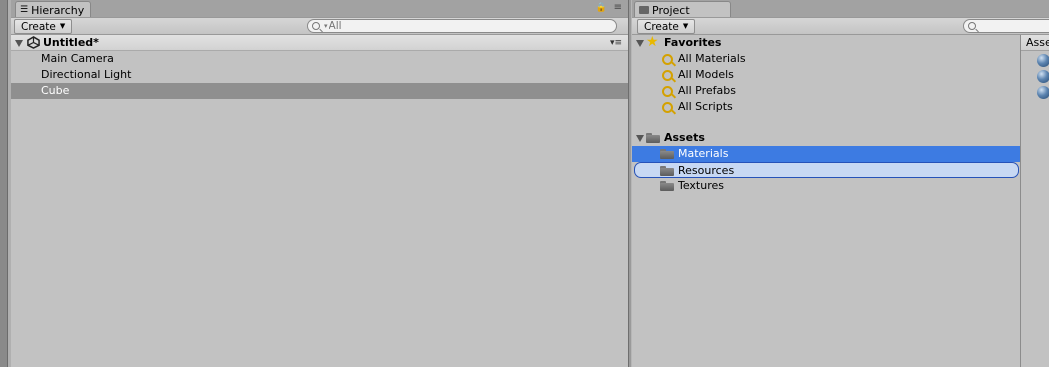  Describe the element at coordinates (826, 170) in the screenshot. I see `folder-item-renaming: Resources` at that location.